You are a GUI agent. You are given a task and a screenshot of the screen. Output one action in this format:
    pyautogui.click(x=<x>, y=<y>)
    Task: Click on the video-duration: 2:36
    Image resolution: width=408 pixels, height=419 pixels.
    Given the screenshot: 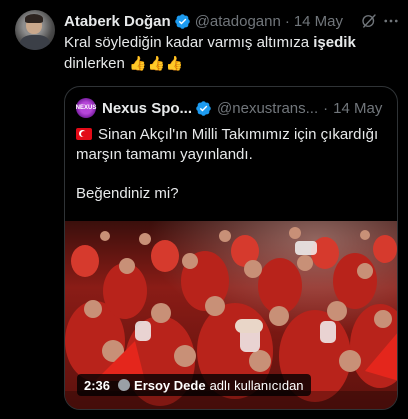 What is the action you would take?
    pyautogui.click(x=97, y=385)
    